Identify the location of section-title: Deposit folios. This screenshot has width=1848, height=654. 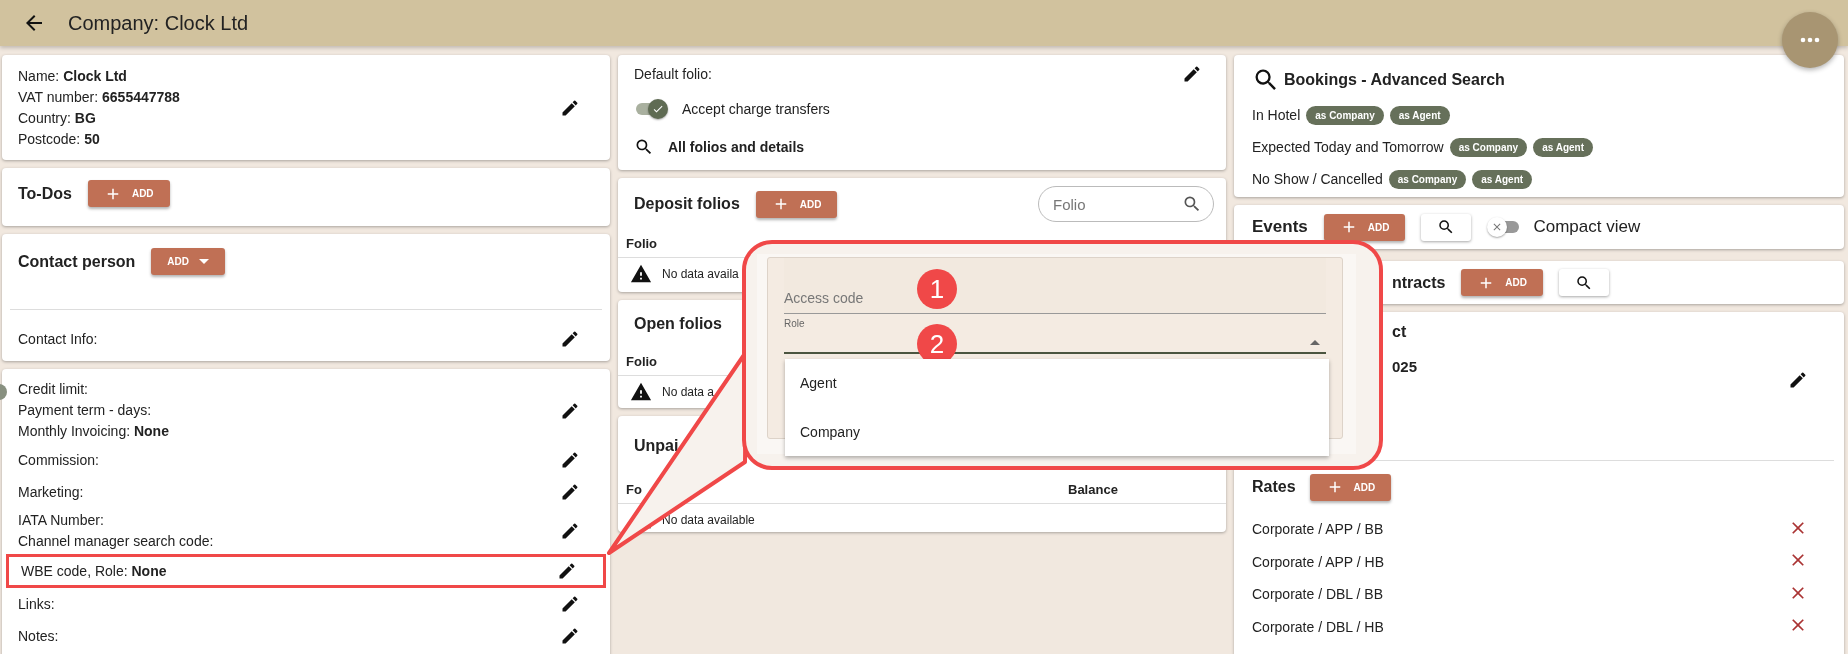
(687, 204).